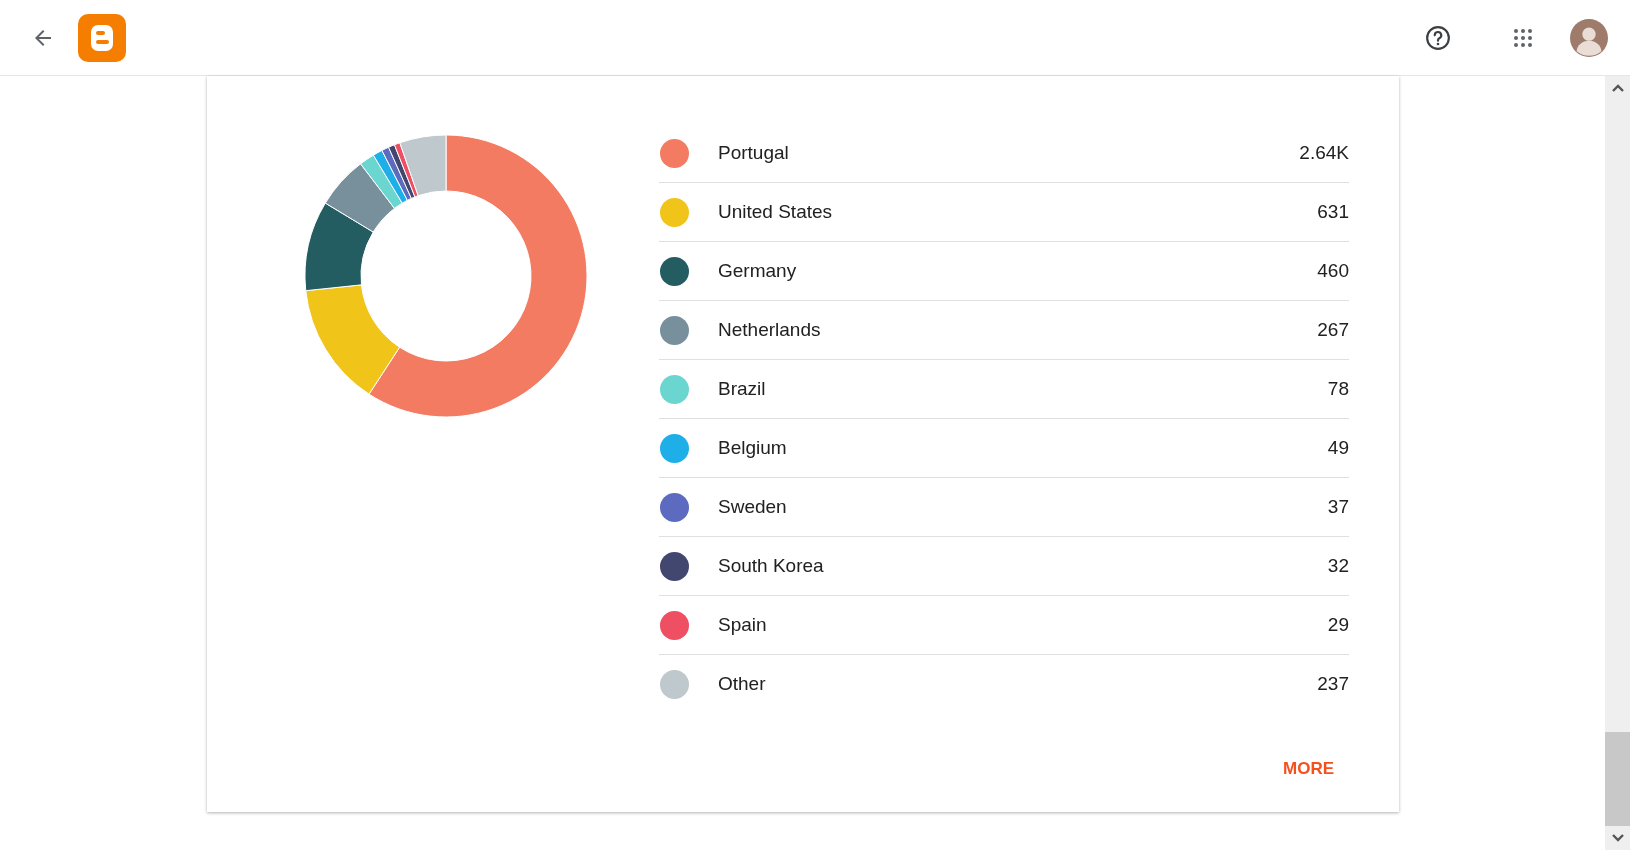  I want to click on country-label: Portugal, so click(754, 153).